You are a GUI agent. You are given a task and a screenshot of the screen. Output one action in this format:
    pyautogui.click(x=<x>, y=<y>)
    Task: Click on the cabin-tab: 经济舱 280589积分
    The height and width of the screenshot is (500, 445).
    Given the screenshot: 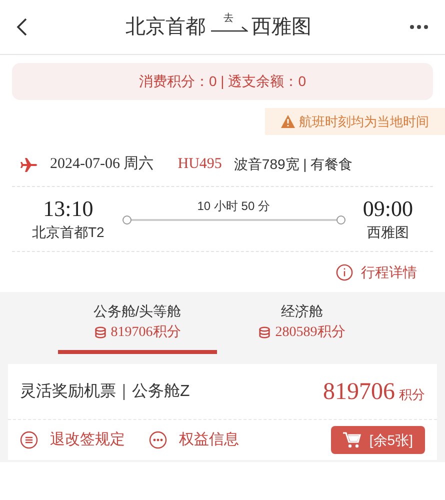 What is the action you would take?
    pyautogui.click(x=301, y=324)
    